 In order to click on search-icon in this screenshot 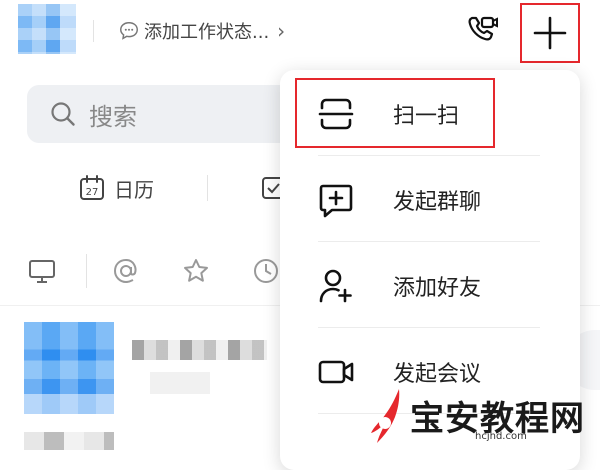, I will do `click(63, 114)`.